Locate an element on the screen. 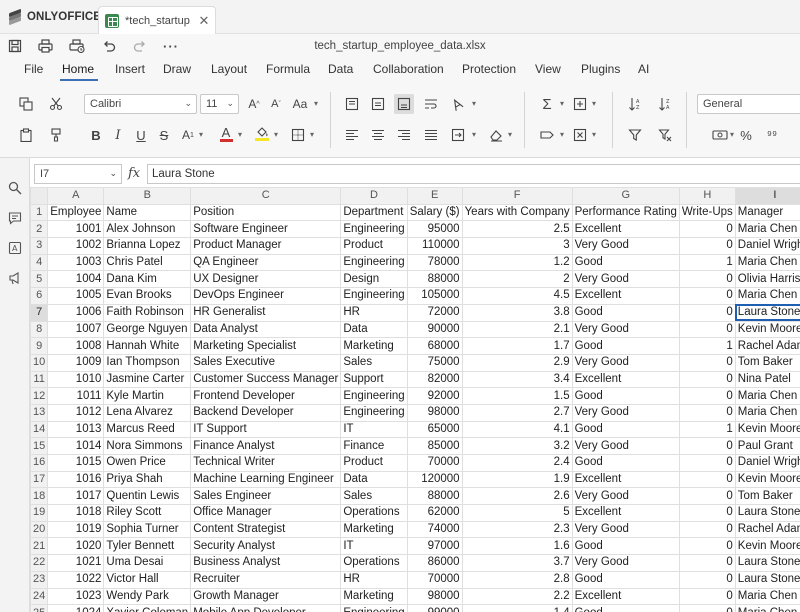  table-cell: 1016 is located at coordinates (76, 479).